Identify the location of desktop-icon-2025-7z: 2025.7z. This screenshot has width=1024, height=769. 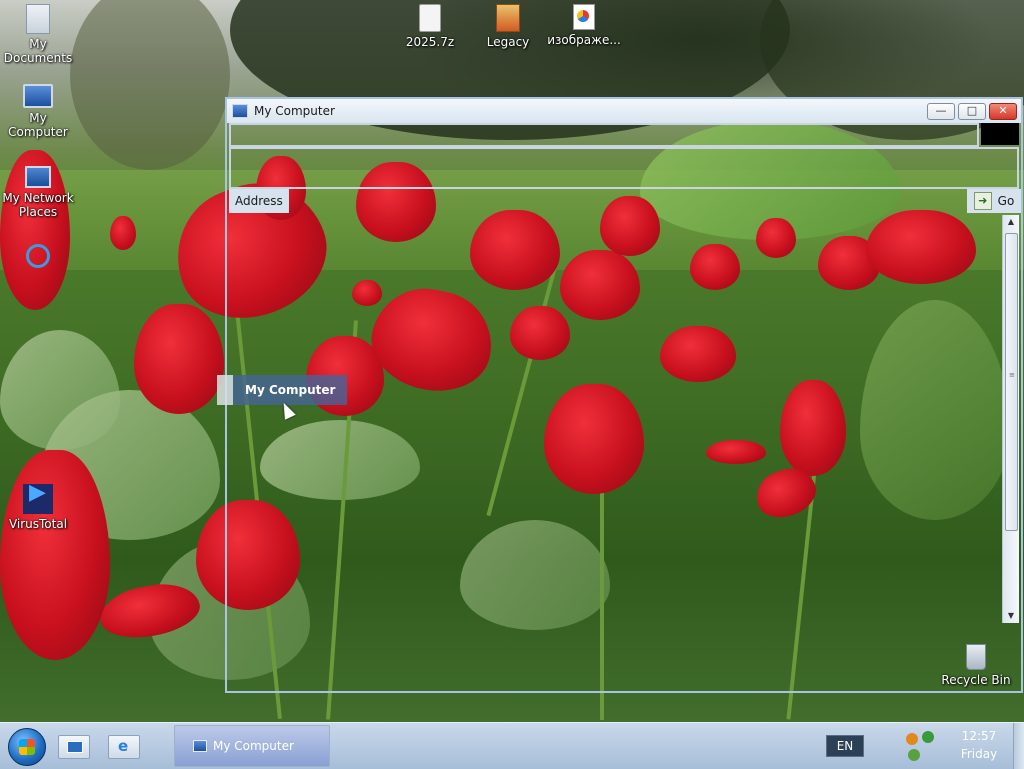
(430, 26).